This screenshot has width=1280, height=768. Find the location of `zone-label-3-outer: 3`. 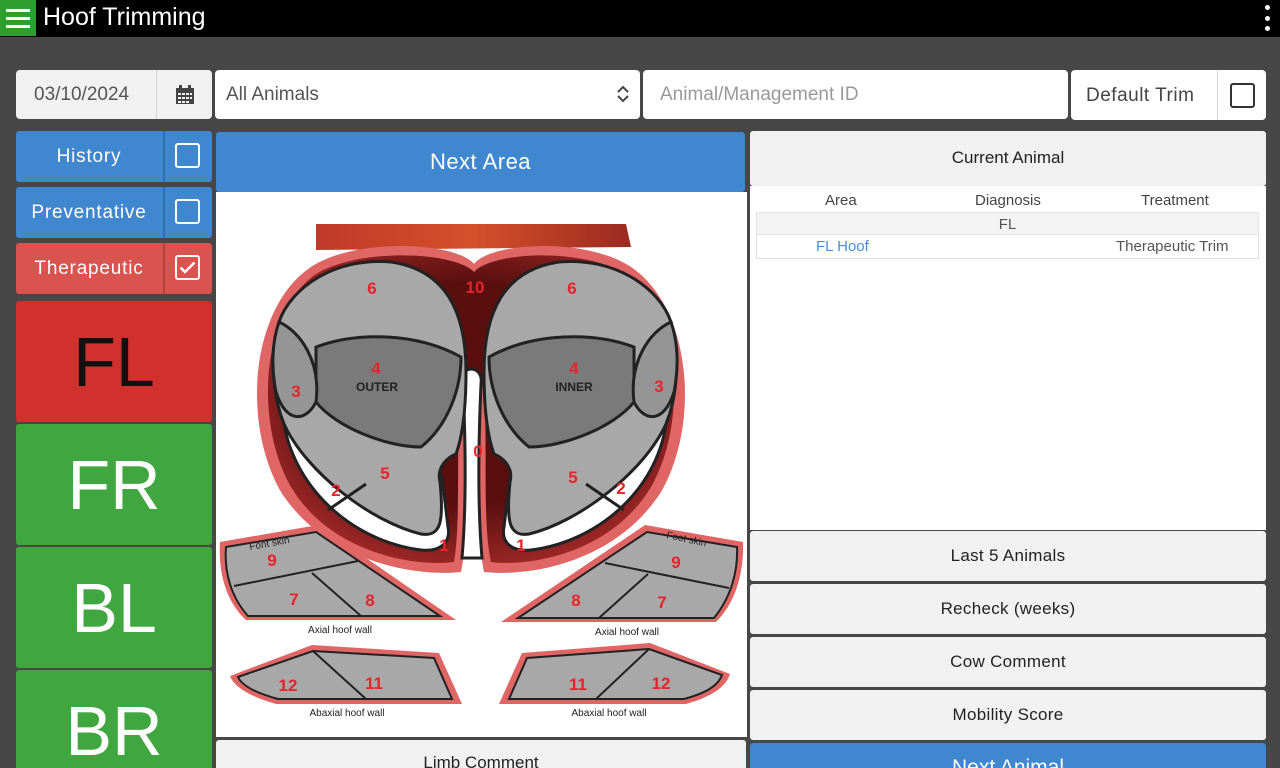

zone-label-3-outer: 3 is located at coordinates (295, 391).